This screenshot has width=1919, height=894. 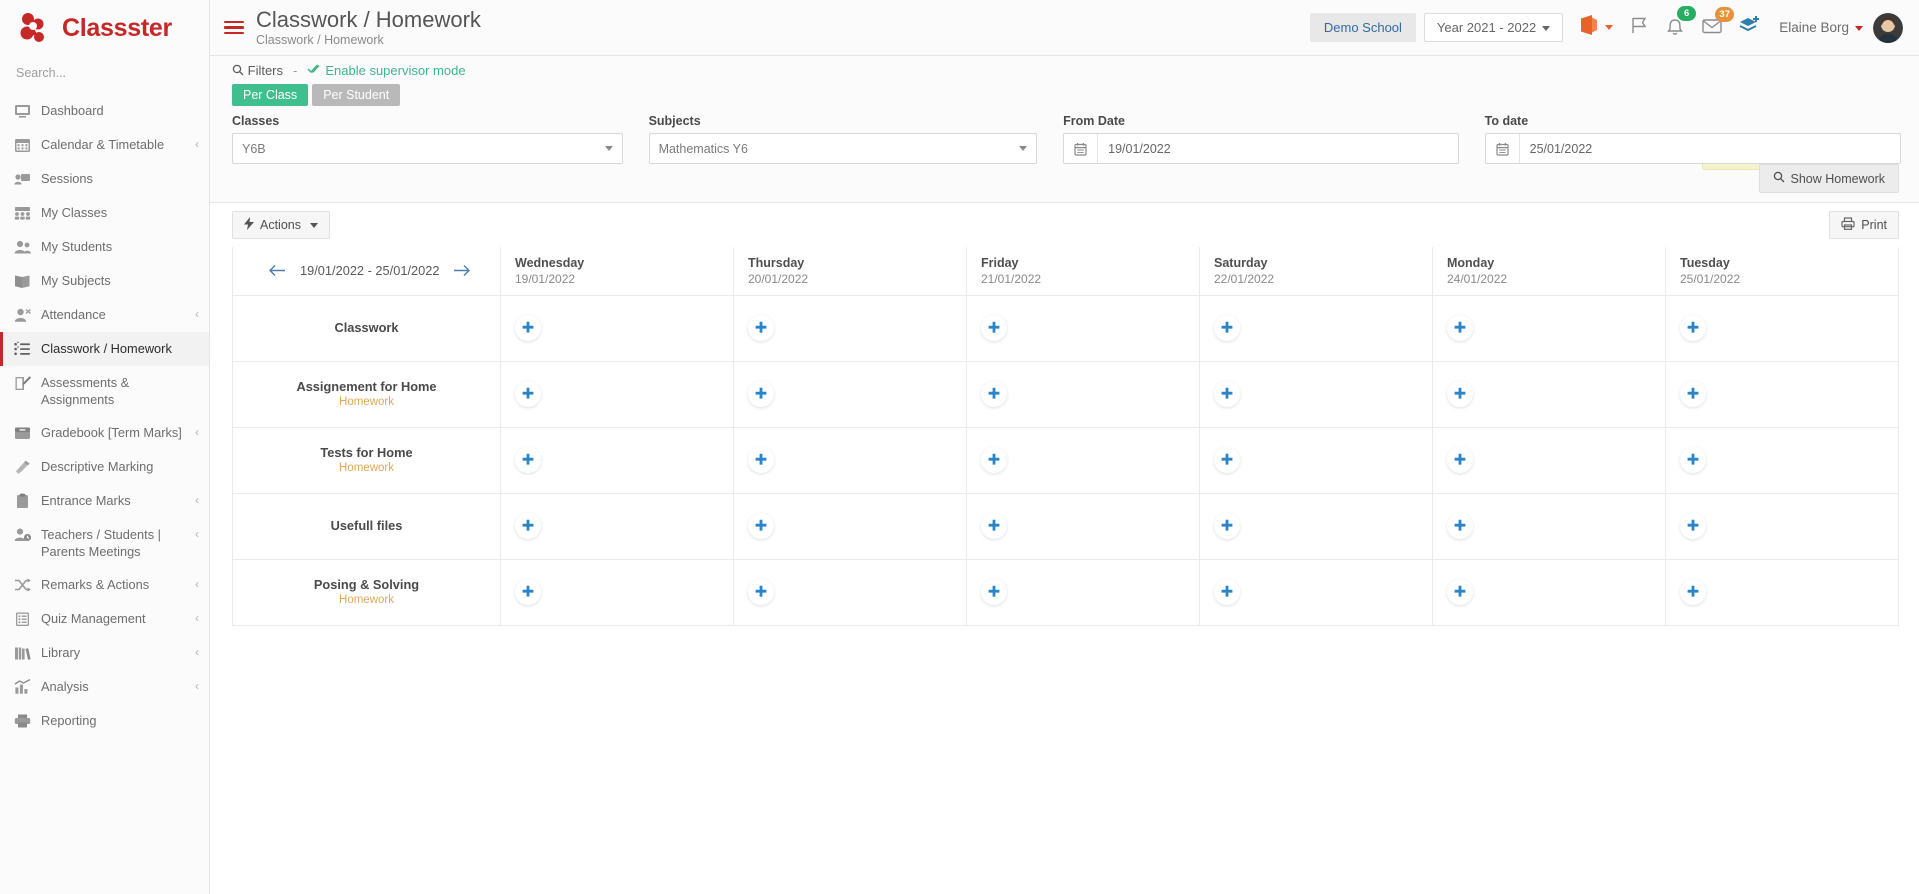 What do you see at coordinates (277, 270) in the screenshot?
I see `prev-week-button` at bounding box center [277, 270].